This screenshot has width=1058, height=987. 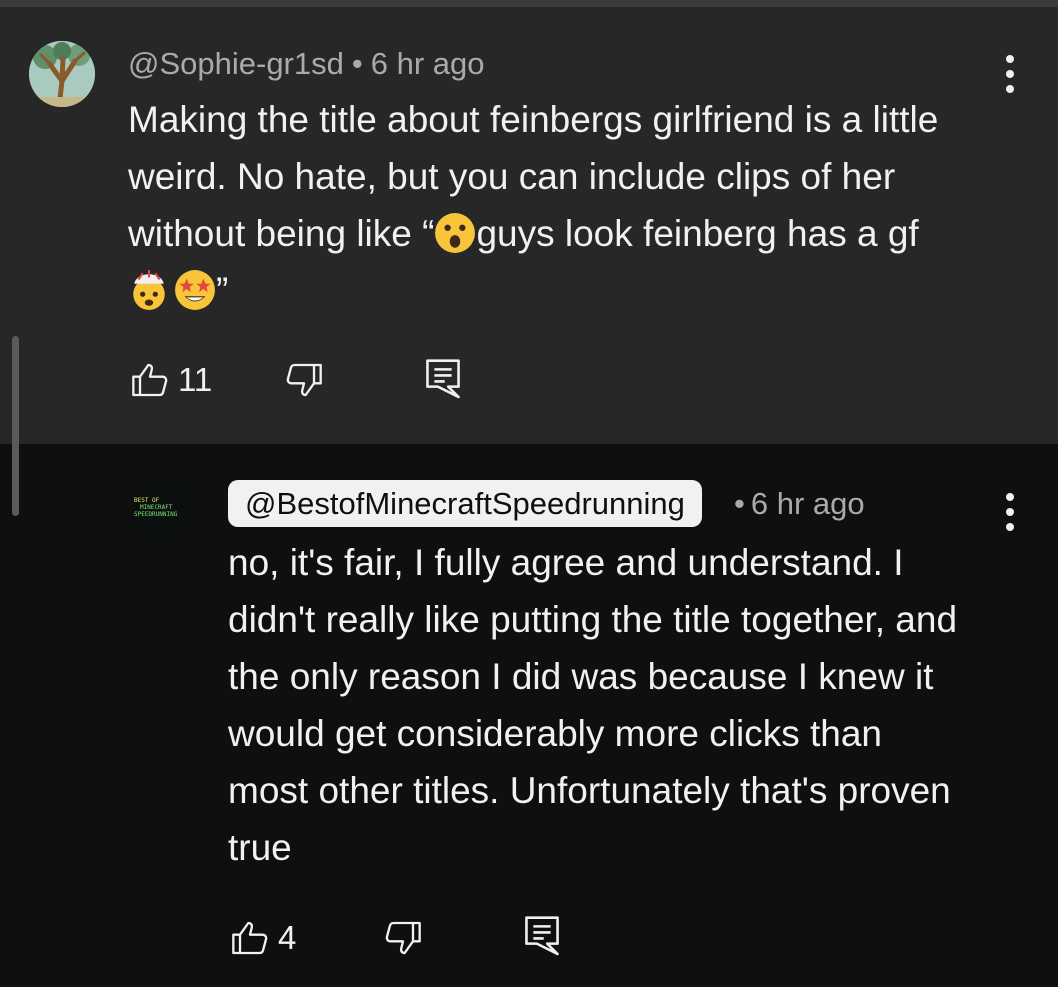 What do you see at coordinates (428, 63) in the screenshot?
I see `comment-time: 6 hr ago` at bounding box center [428, 63].